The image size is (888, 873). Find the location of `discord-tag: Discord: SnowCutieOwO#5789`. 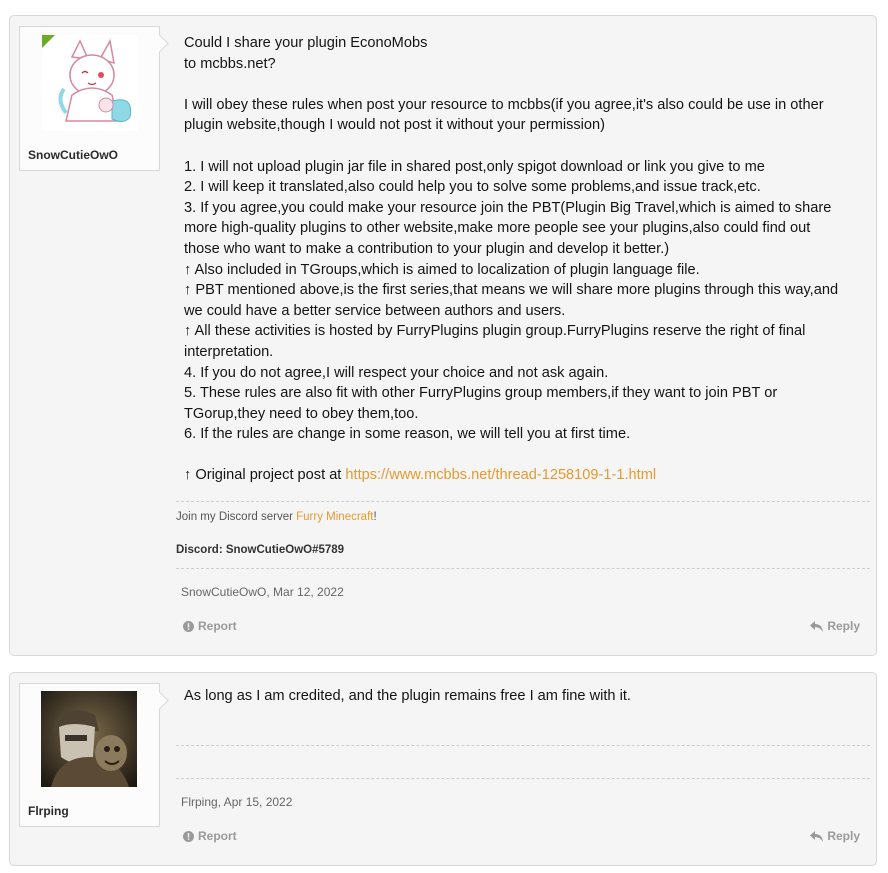

discord-tag: Discord: SnowCutieOwO#5789 is located at coordinates (260, 550).